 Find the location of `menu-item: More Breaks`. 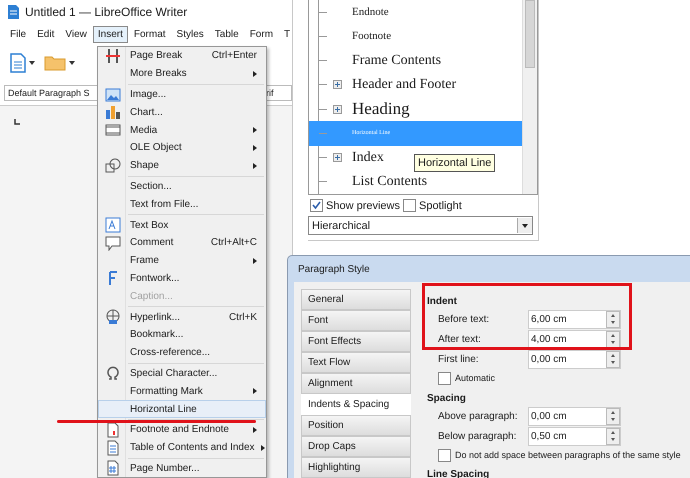

menu-item: More Breaks is located at coordinates (182, 73).